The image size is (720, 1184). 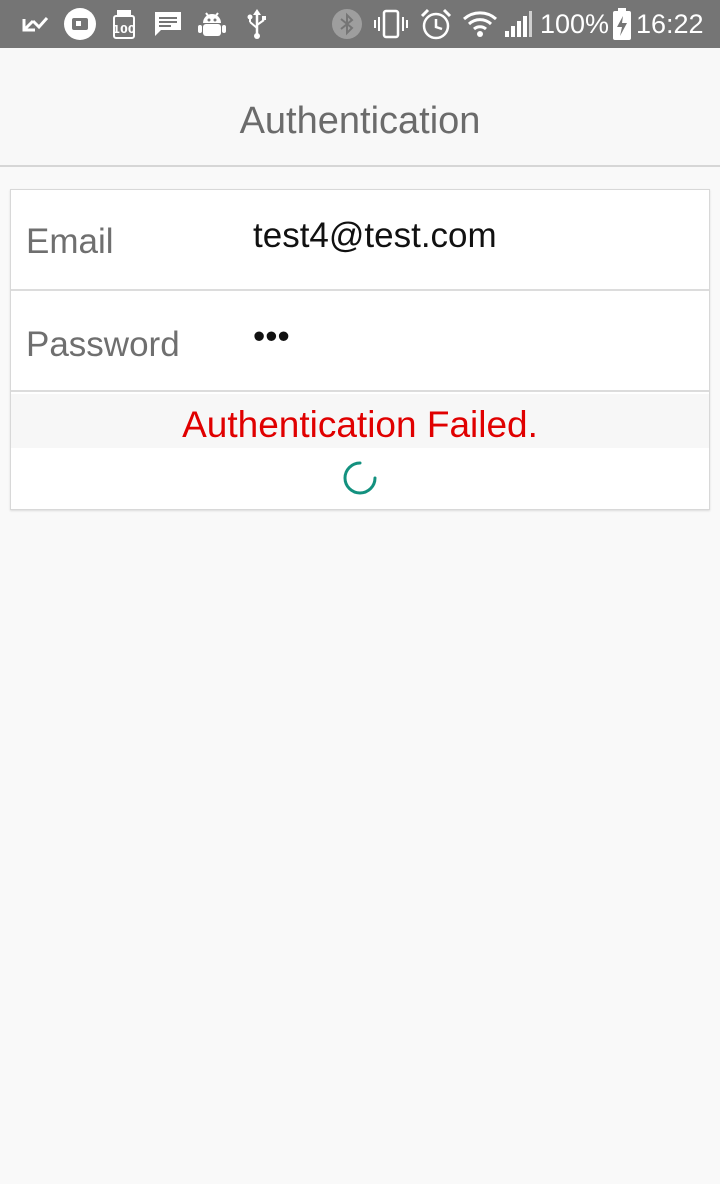 What do you see at coordinates (80, 24) in the screenshot?
I see `app-badge-icon` at bounding box center [80, 24].